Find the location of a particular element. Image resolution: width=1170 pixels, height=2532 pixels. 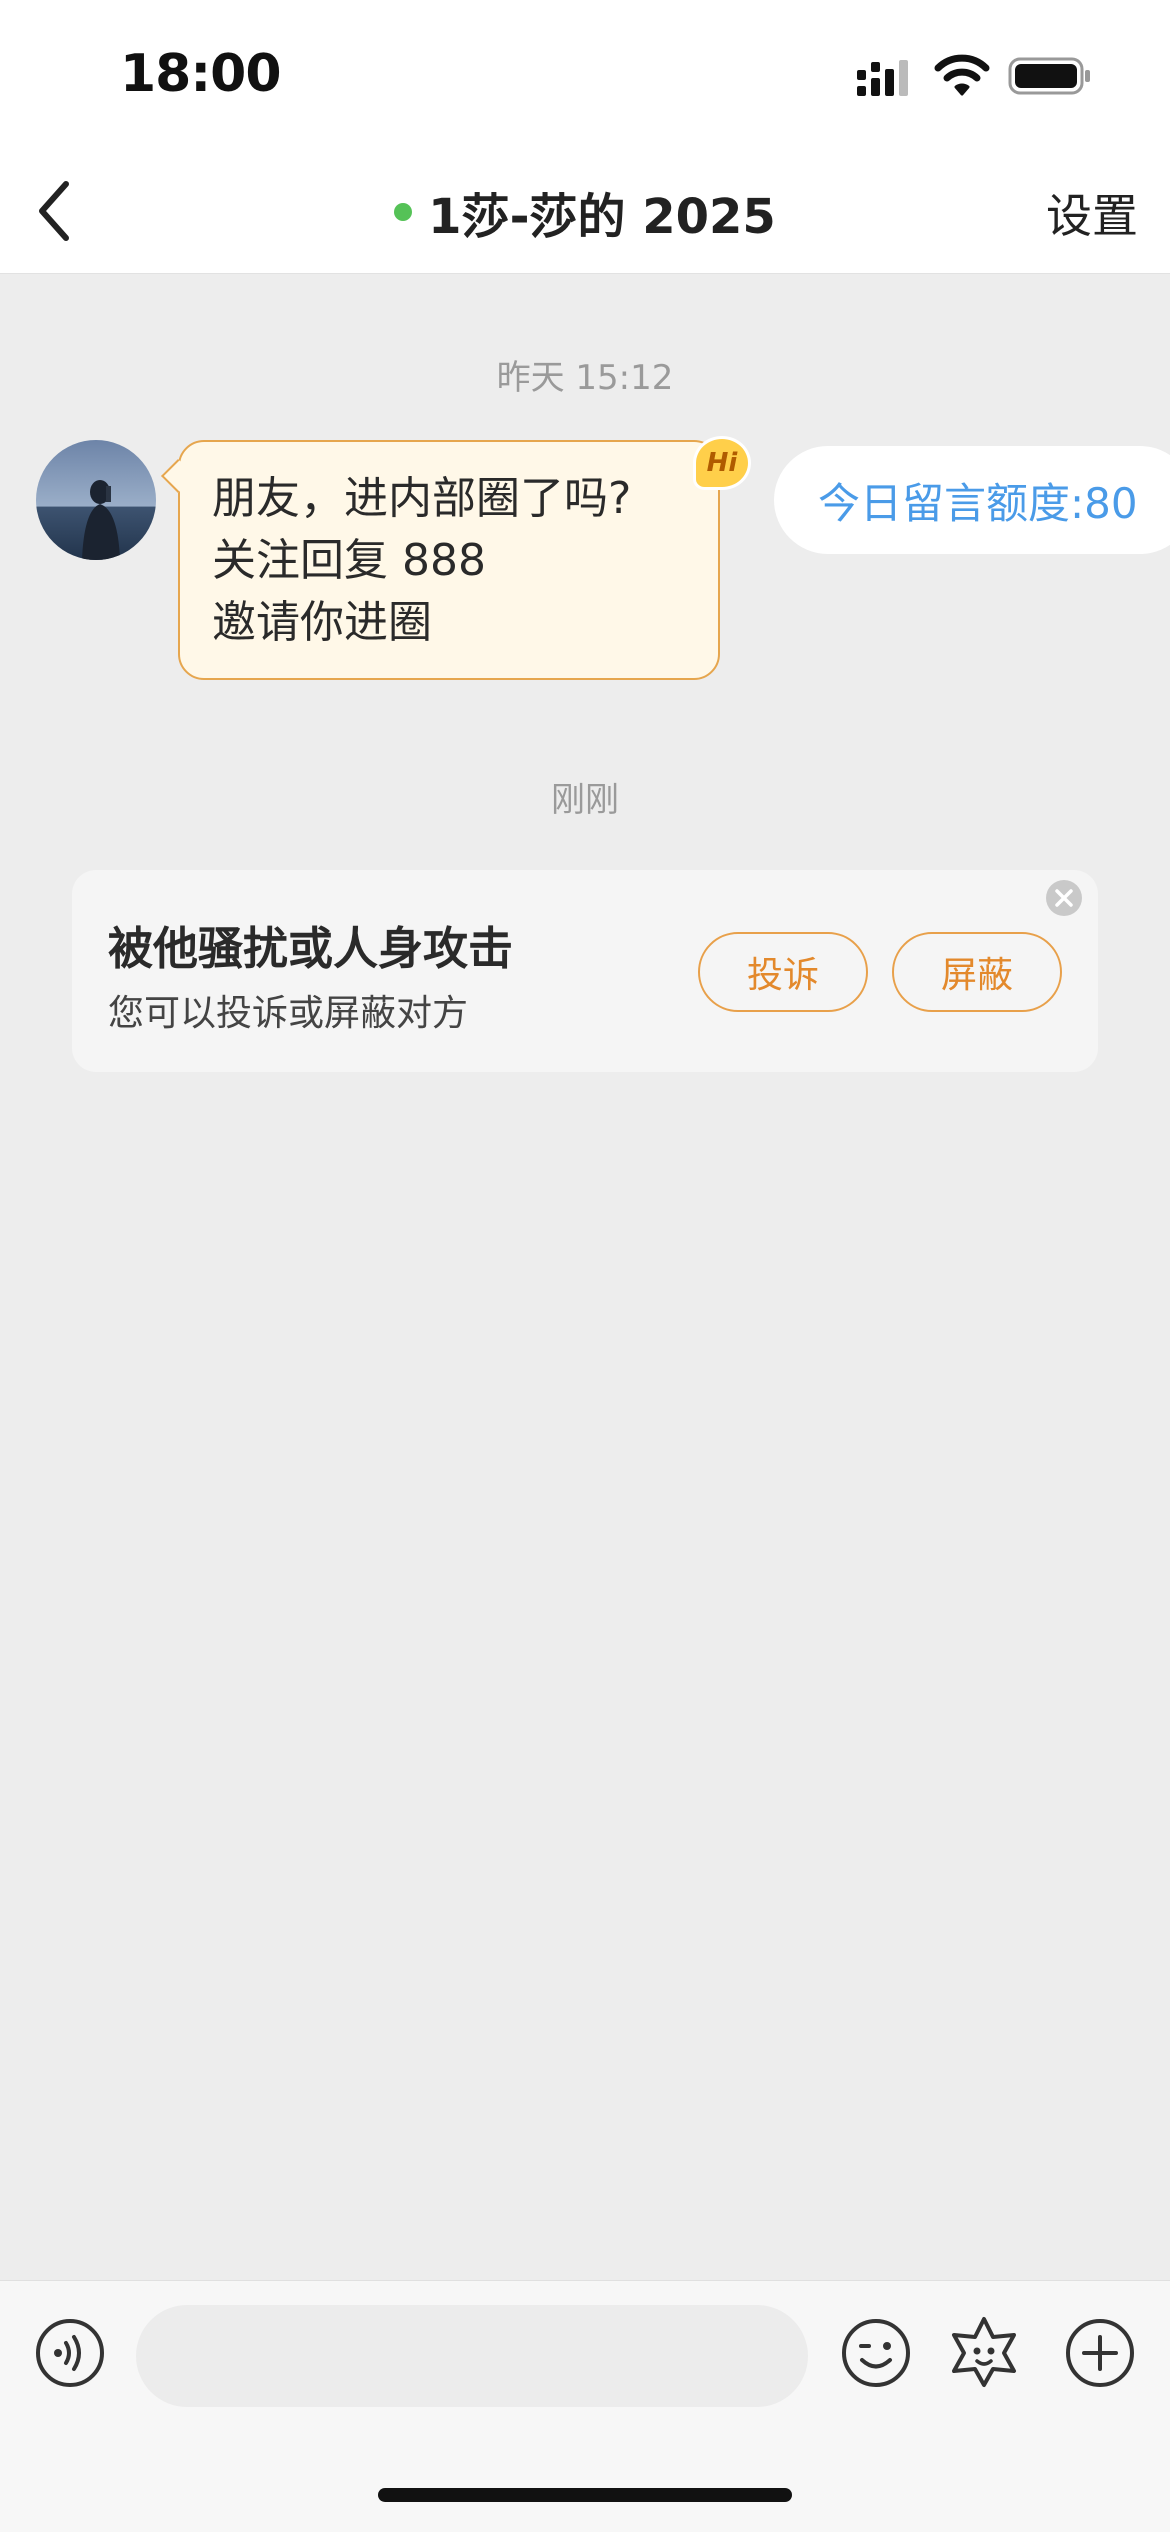

battery-icon is located at coordinates (1049, 76).